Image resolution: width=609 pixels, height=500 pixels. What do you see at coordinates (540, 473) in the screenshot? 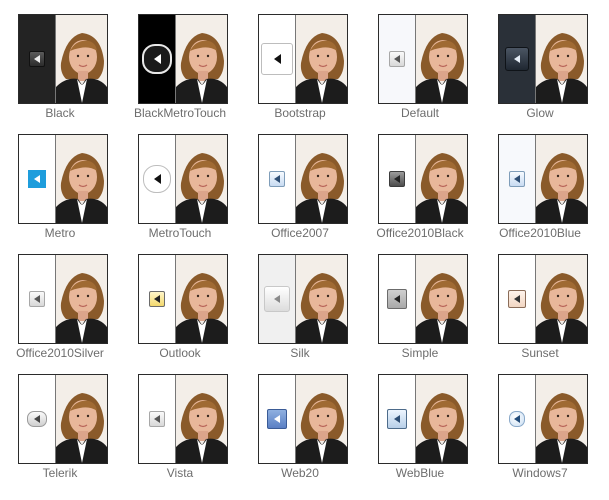
I see `skin-label: Windows7` at bounding box center [540, 473].